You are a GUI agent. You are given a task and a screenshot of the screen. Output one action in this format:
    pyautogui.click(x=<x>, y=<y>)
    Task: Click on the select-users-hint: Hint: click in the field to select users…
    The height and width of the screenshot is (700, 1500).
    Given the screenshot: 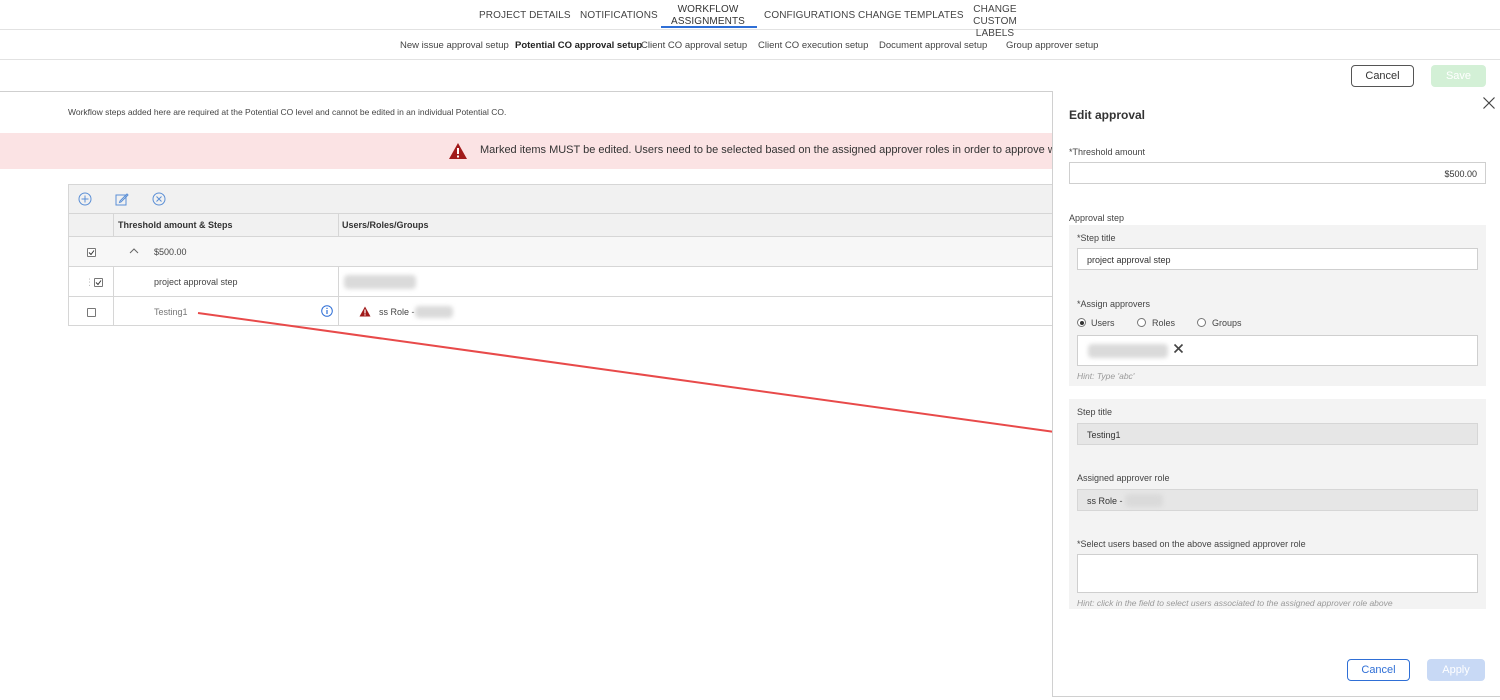 What is the action you would take?
    pyautogui.click(x=1235, y=603)
    